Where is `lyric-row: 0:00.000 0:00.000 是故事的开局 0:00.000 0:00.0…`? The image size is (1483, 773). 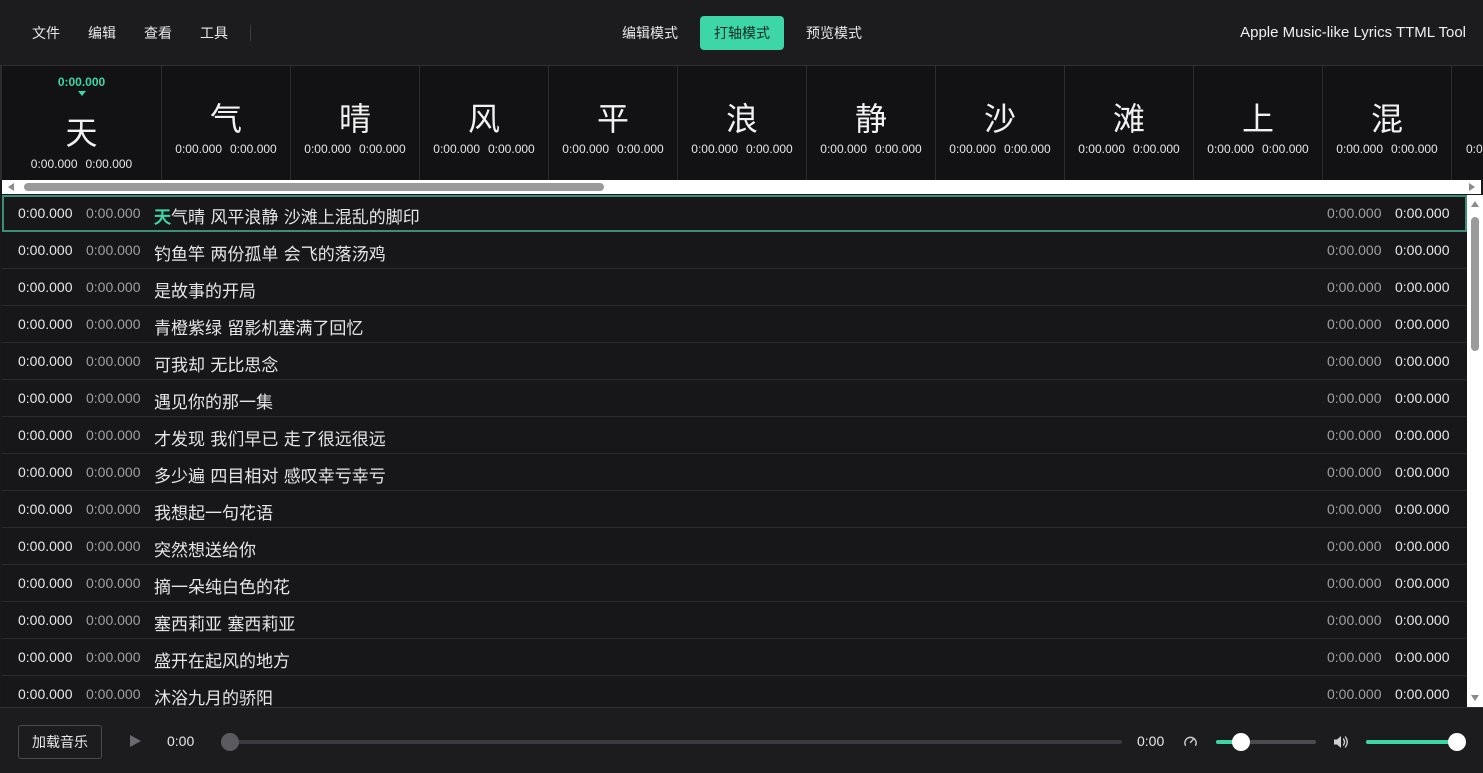 lyric-row: 0:00.000 0:00.000 是故事的开局 0:00.000 0:00.0… is located at coordinates (734, 287).